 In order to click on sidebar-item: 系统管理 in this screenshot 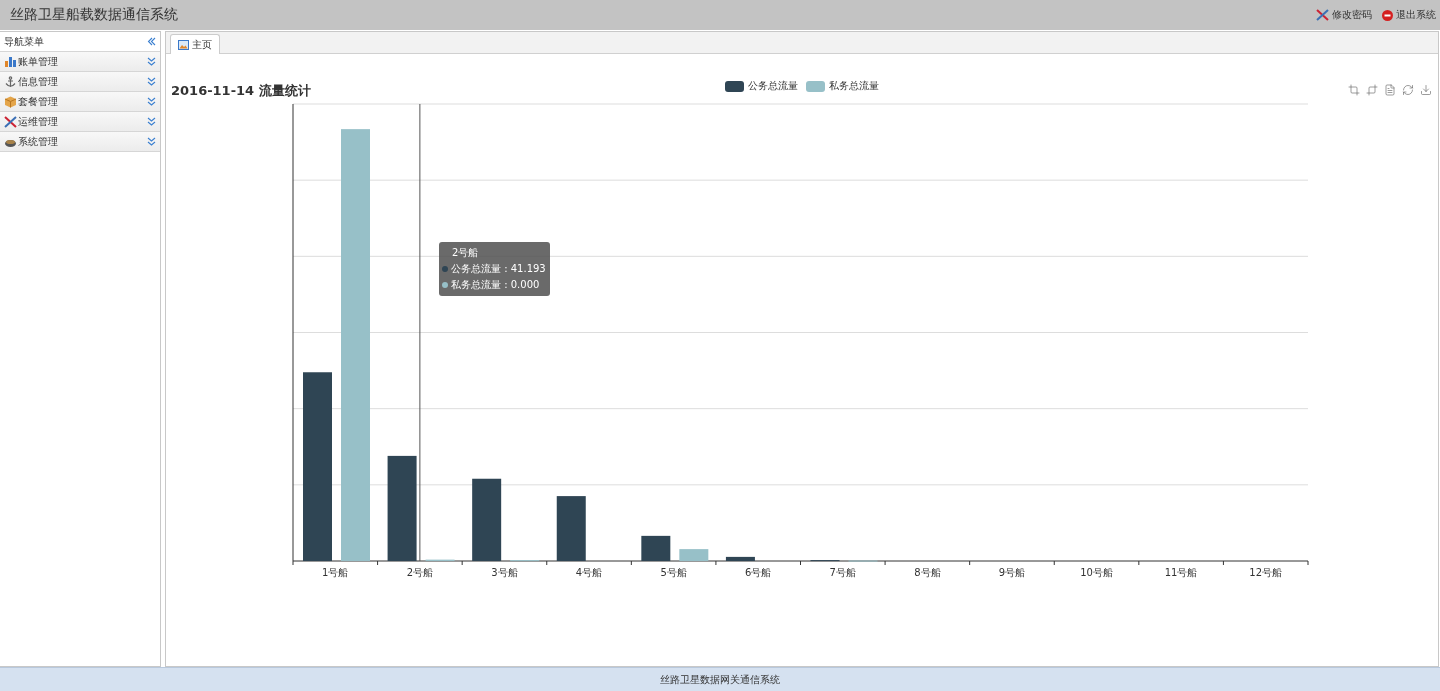, I will do `click(80, 142)`.